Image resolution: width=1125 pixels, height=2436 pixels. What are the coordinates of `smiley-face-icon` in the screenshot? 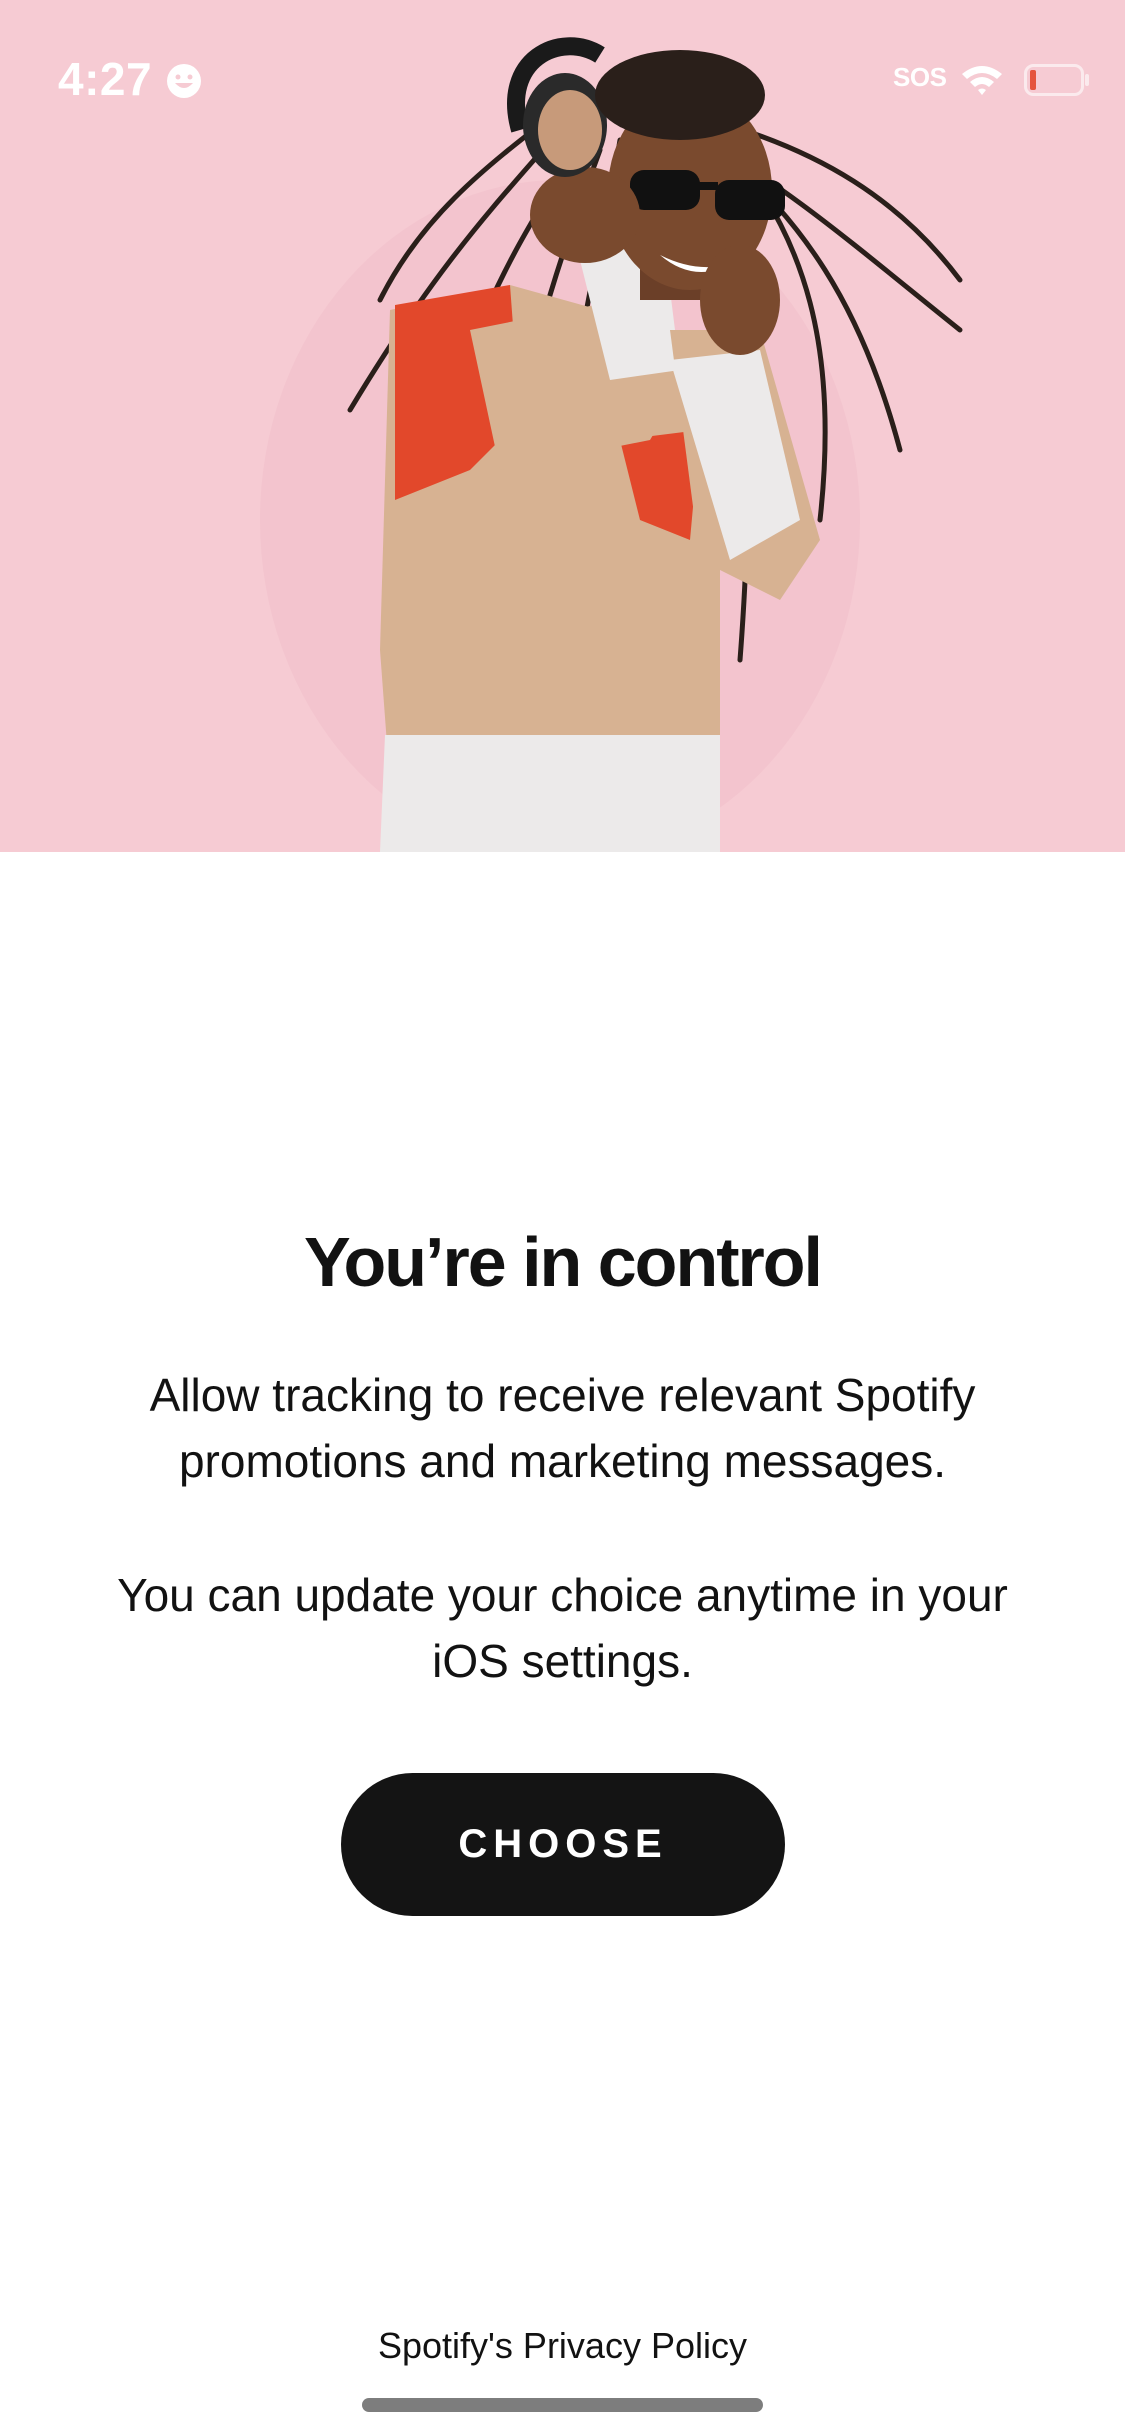 It's located at (184, 81).